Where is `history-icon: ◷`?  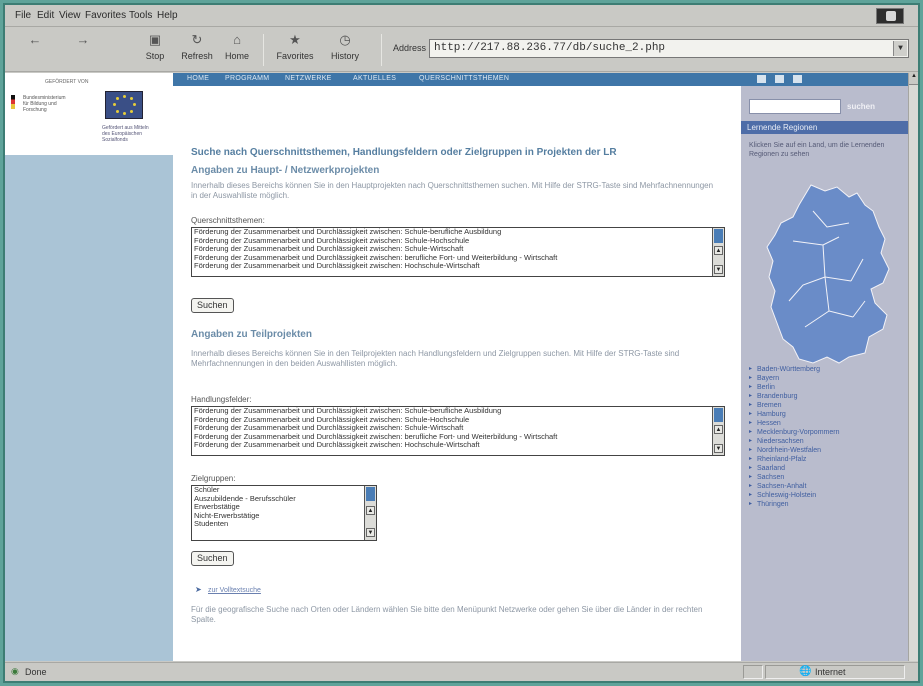
history-icon: ◷ is located at coordinates (345, 39).